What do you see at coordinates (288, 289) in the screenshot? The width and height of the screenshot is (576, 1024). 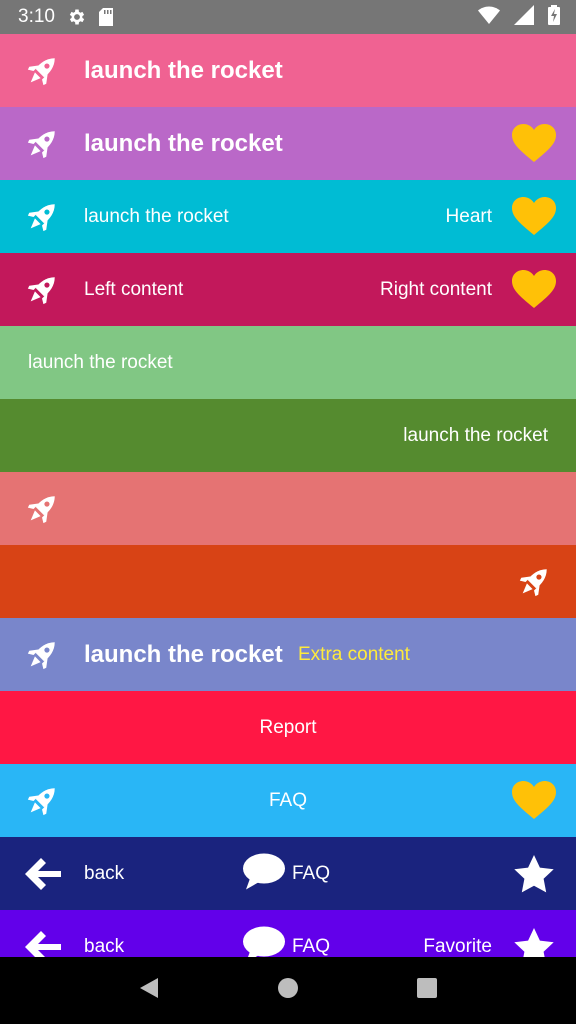 I see `list-item: Left content Right content` at bounding box center [288, 289].